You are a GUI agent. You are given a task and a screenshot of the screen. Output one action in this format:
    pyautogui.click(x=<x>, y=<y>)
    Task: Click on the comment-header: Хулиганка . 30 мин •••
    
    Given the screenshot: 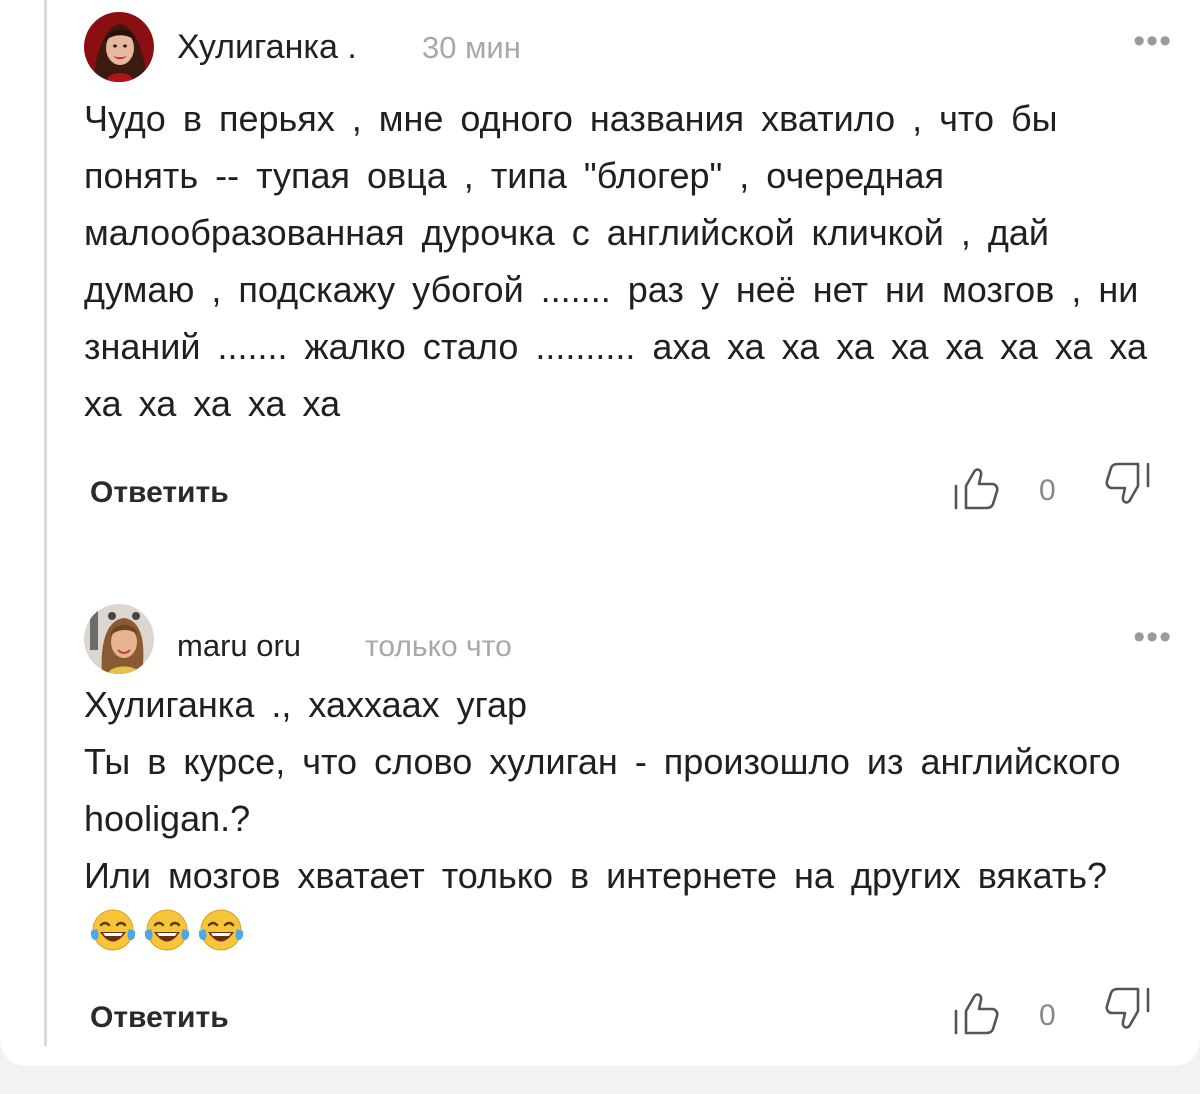 What is the action you would take?
    pyautogui.click(x=627, y=46)
    